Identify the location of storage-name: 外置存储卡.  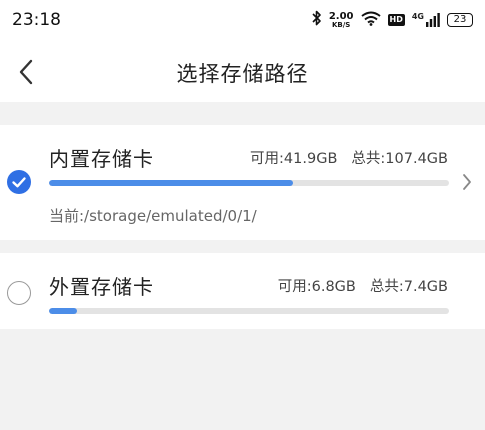
(101, 287).